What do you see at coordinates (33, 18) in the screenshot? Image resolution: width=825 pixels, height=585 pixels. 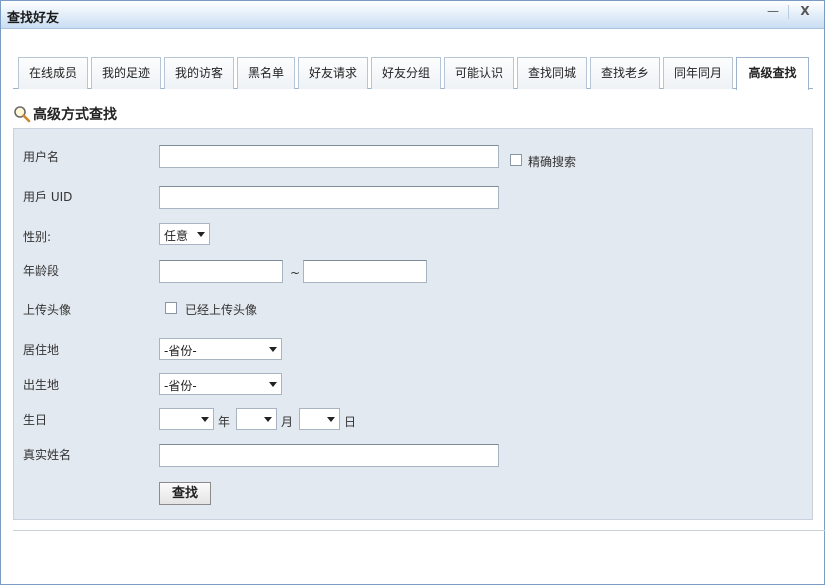 I see `window-title: 查找好友` at bounding box center [33, 18].